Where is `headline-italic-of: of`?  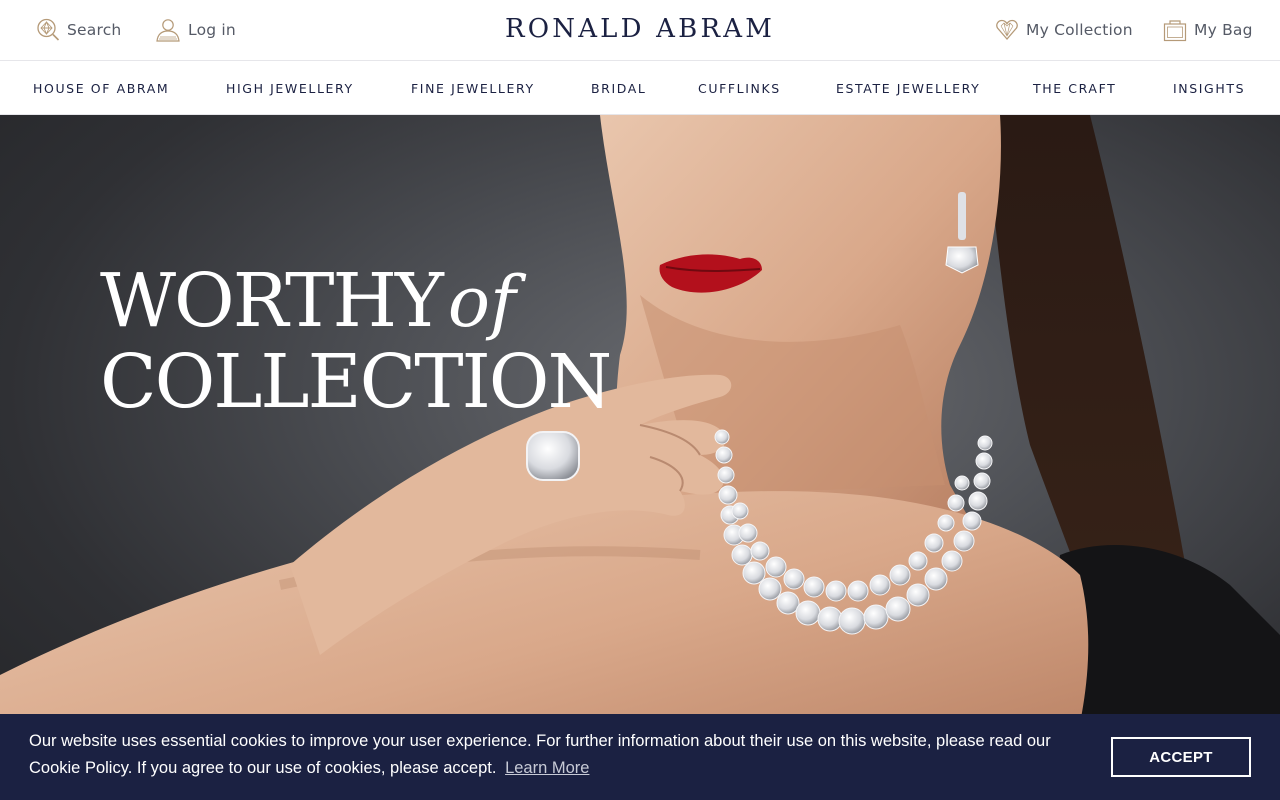 headline-italic-of: of is located at coordinates (481, 302).